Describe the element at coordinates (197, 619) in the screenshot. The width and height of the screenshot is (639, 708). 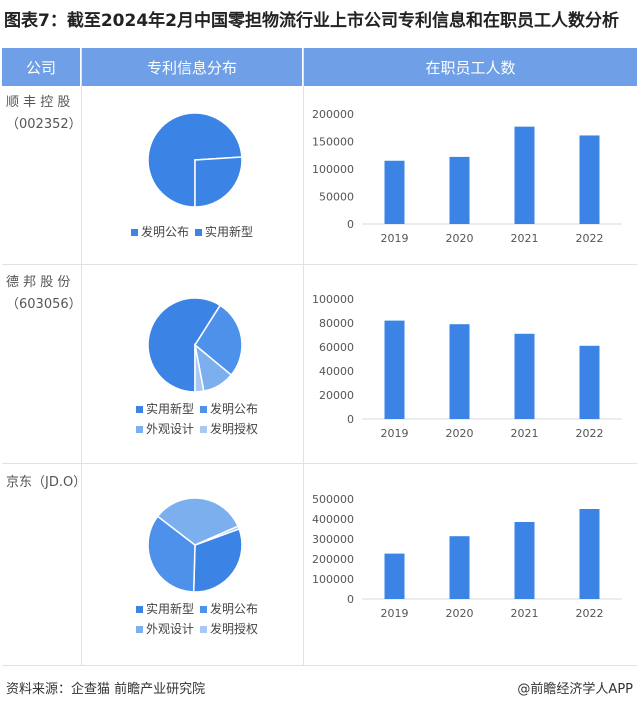
I see `legend-jd: 实用新型 发明公布 外观设计 发明授权` at that location.